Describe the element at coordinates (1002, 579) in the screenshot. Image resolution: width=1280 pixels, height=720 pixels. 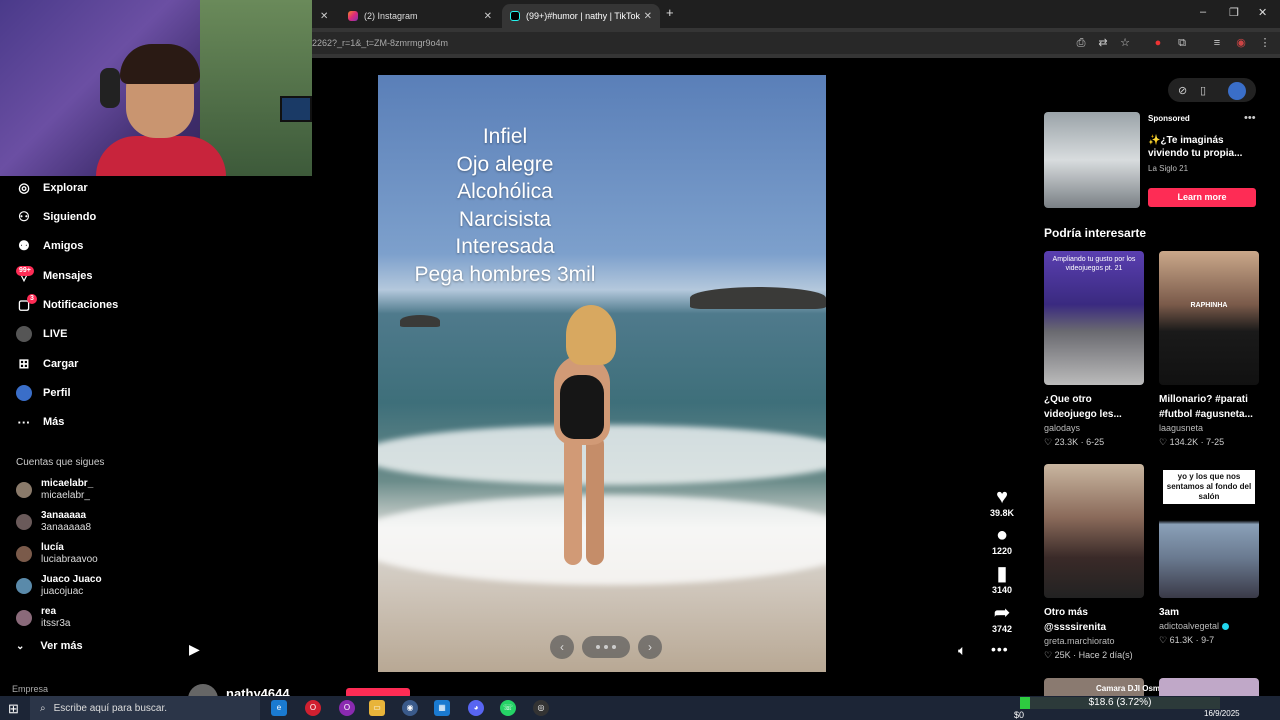
I see `save-button: ▮ 3140` at that location.